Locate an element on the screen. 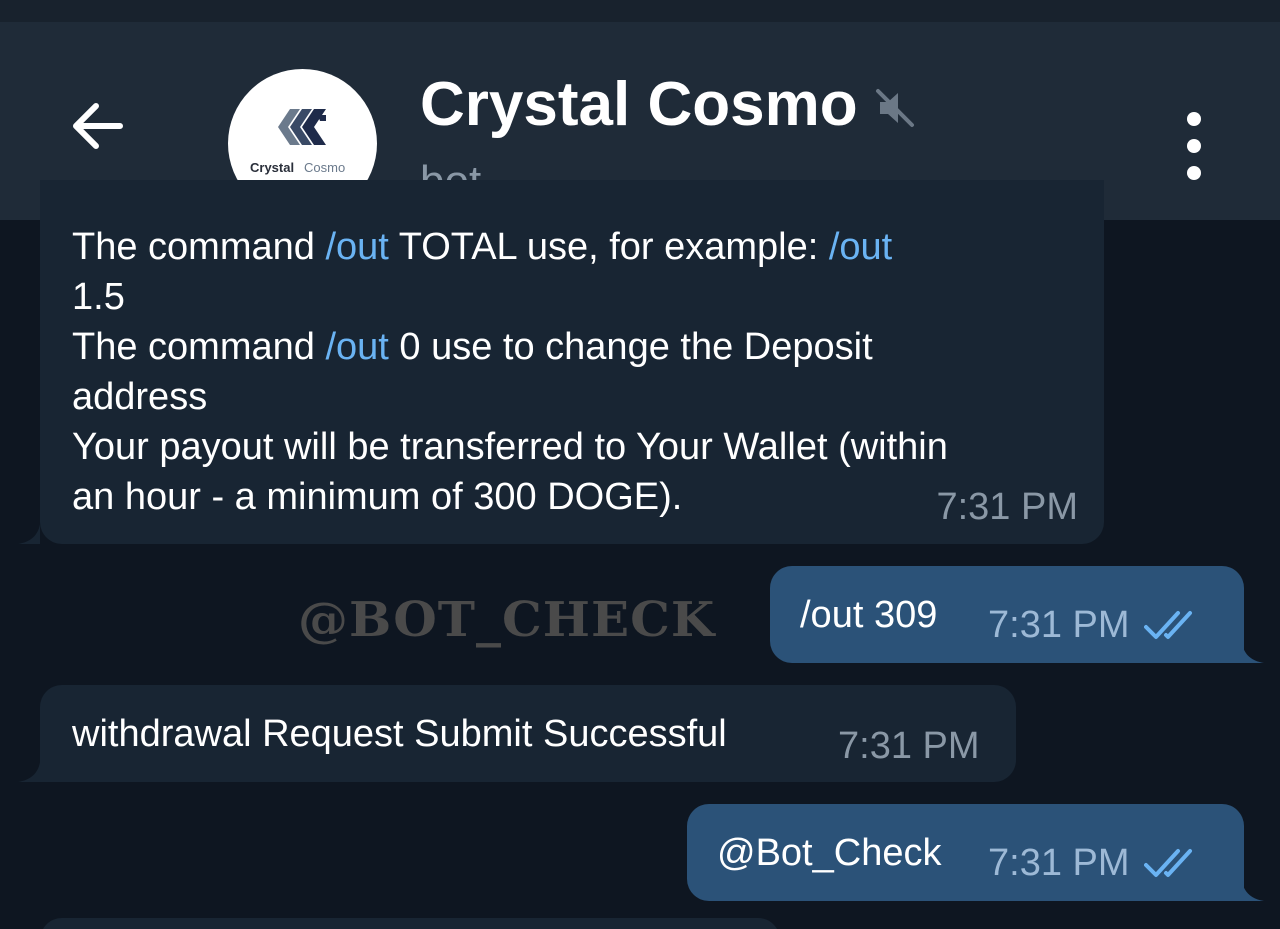 The height and width of the screenshot is (929, 1280). status-bar is located at coordinates (640, 11).